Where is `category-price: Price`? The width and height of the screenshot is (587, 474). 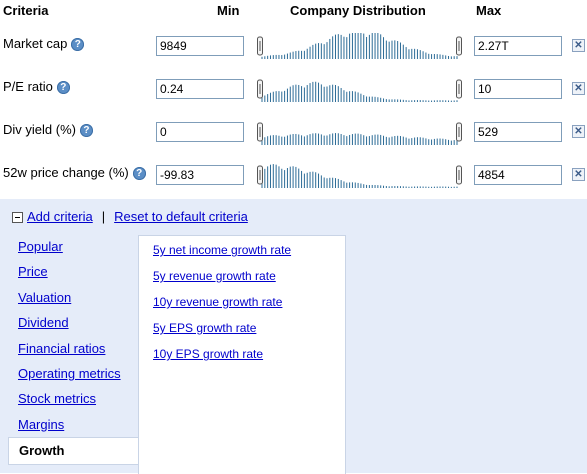
category-price: Price is located at coordinates (73, 271).